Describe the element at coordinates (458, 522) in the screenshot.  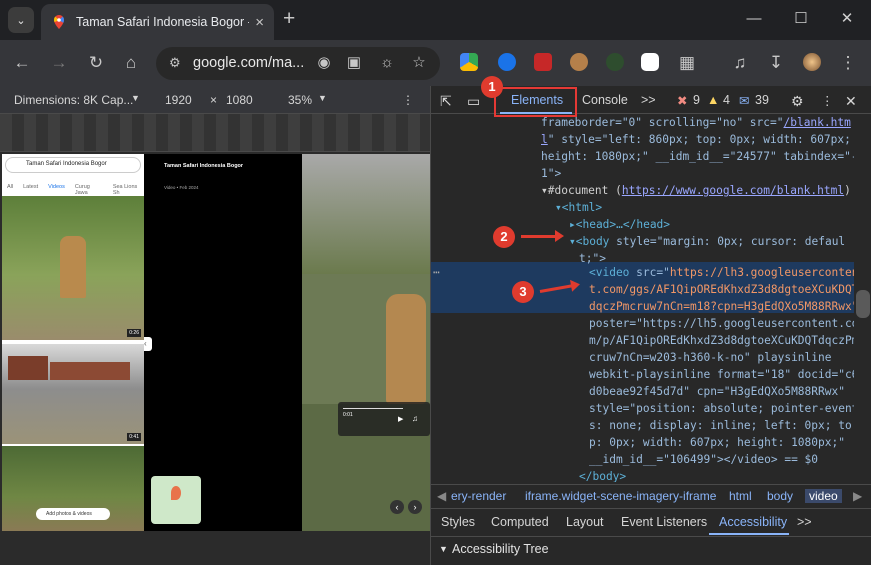
I see `tab-styles: Styles` at that location.